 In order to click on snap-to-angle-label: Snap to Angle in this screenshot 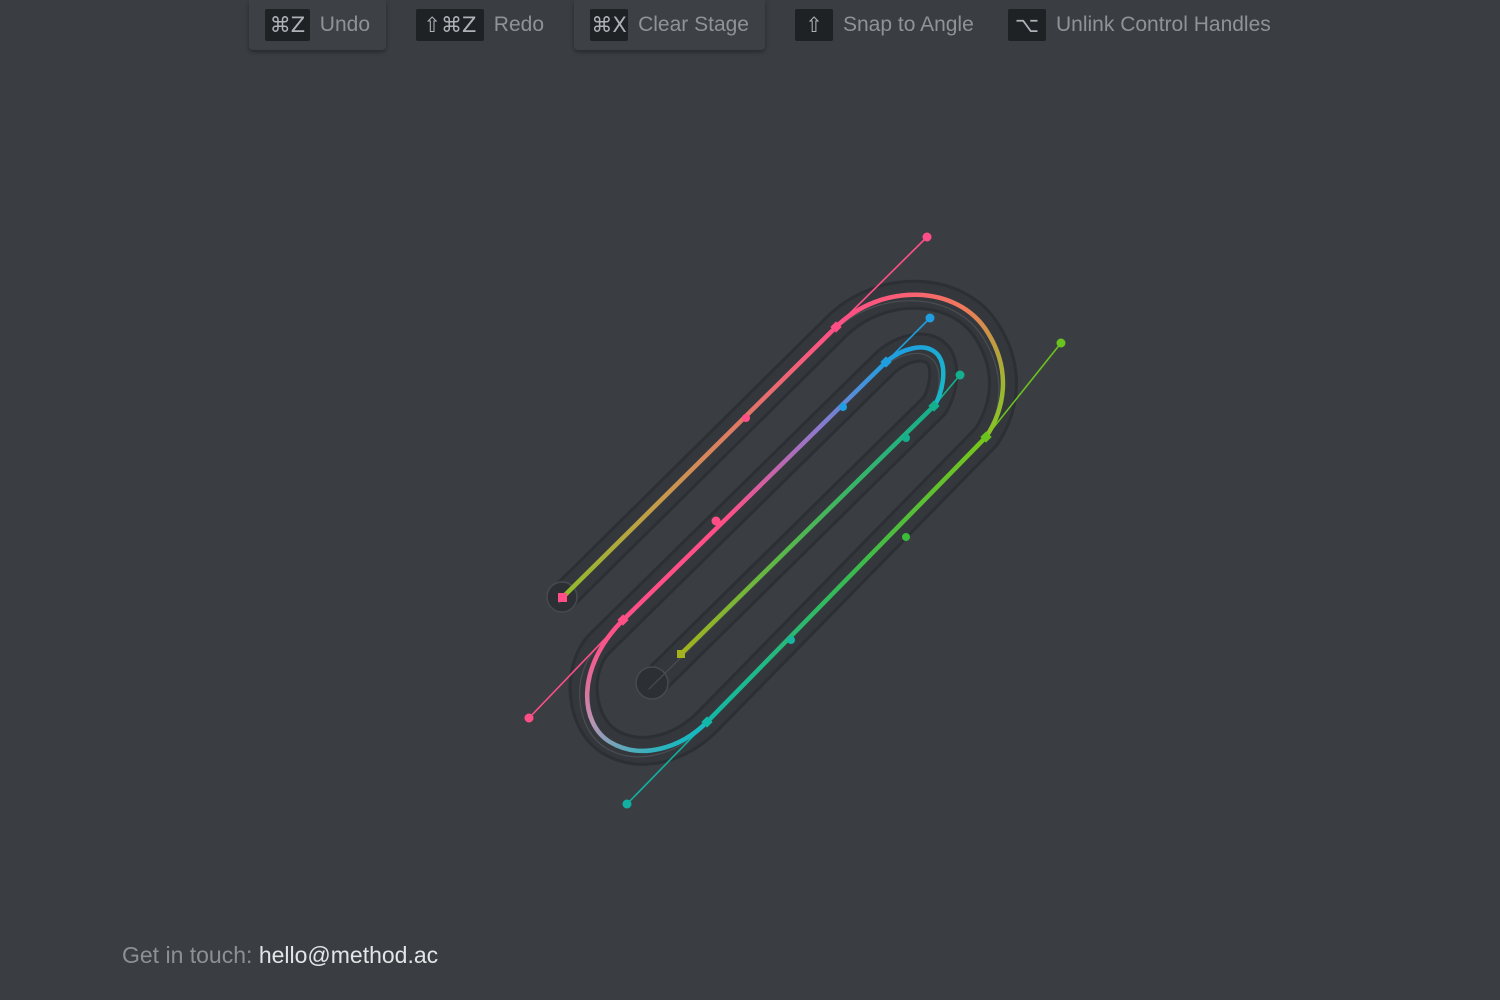, I will do `click(908, 24)`.